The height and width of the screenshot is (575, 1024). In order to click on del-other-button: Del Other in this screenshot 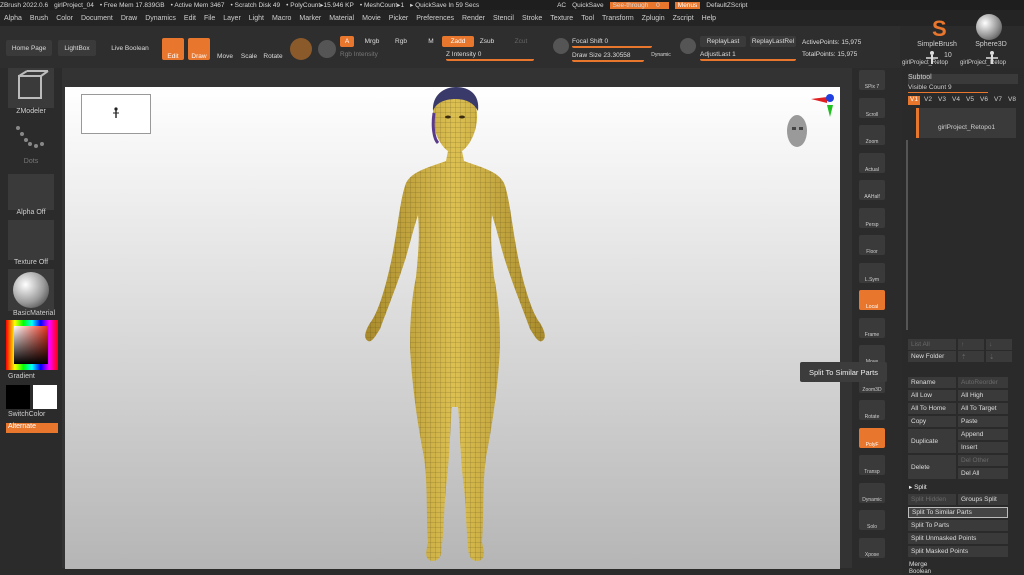, I will do `click(983, 460)`.